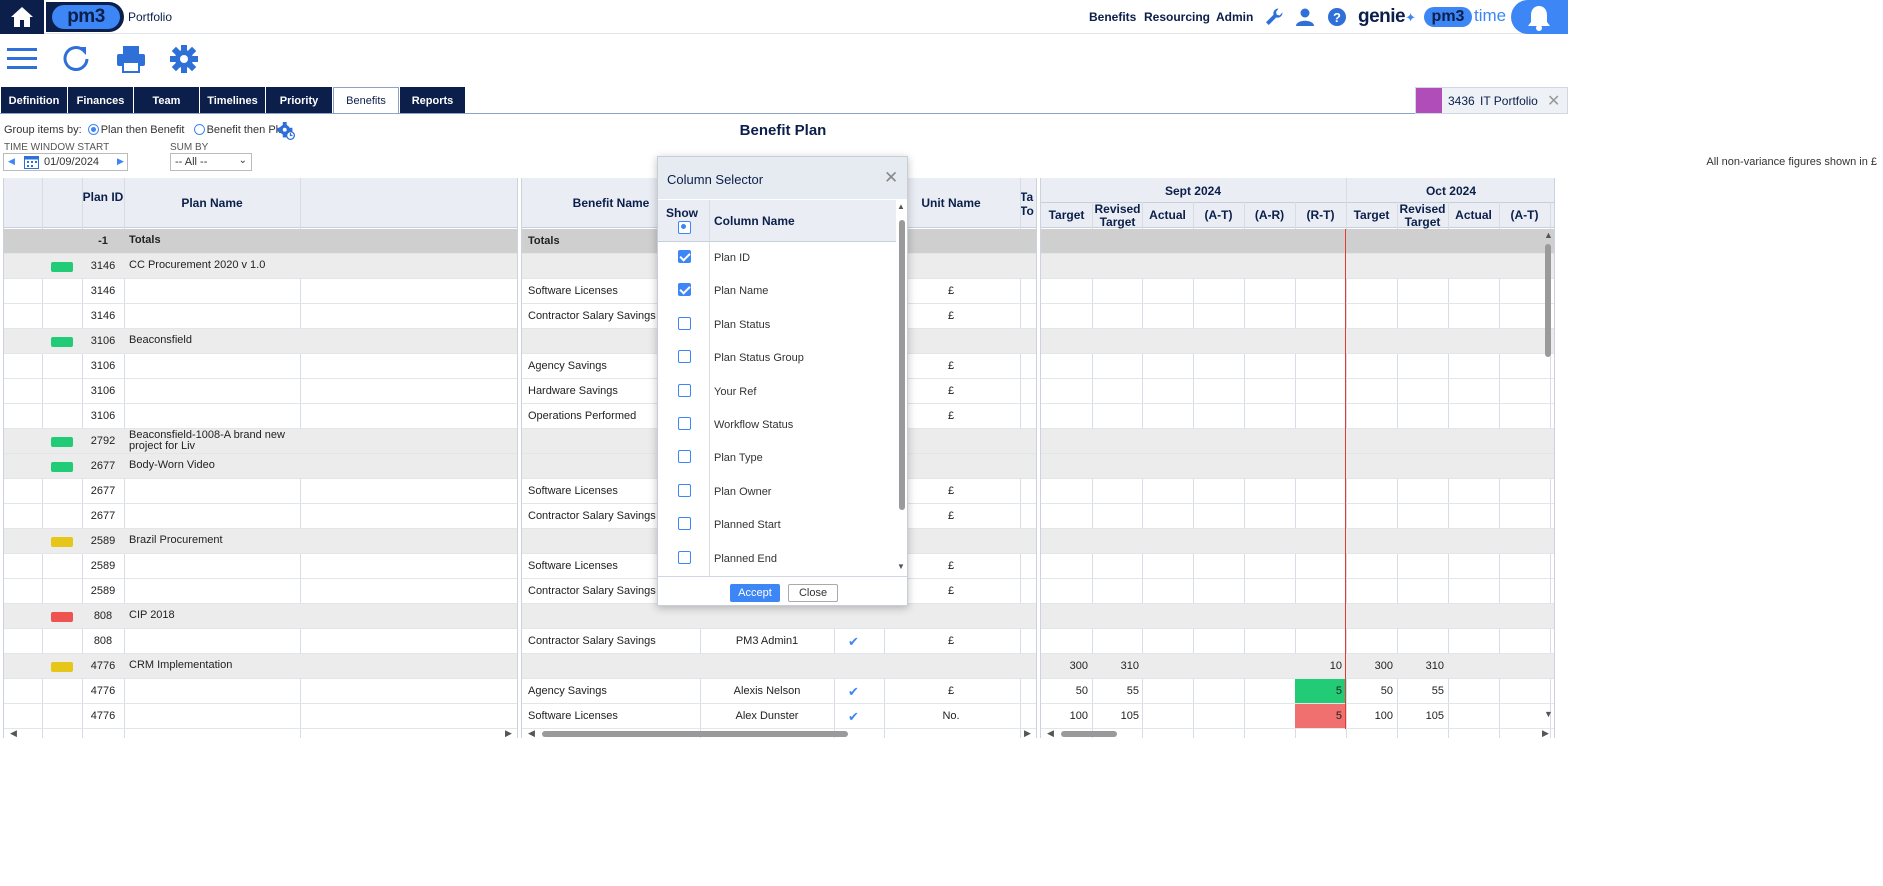  I want to click on calendar-icon, so click(31, 162).